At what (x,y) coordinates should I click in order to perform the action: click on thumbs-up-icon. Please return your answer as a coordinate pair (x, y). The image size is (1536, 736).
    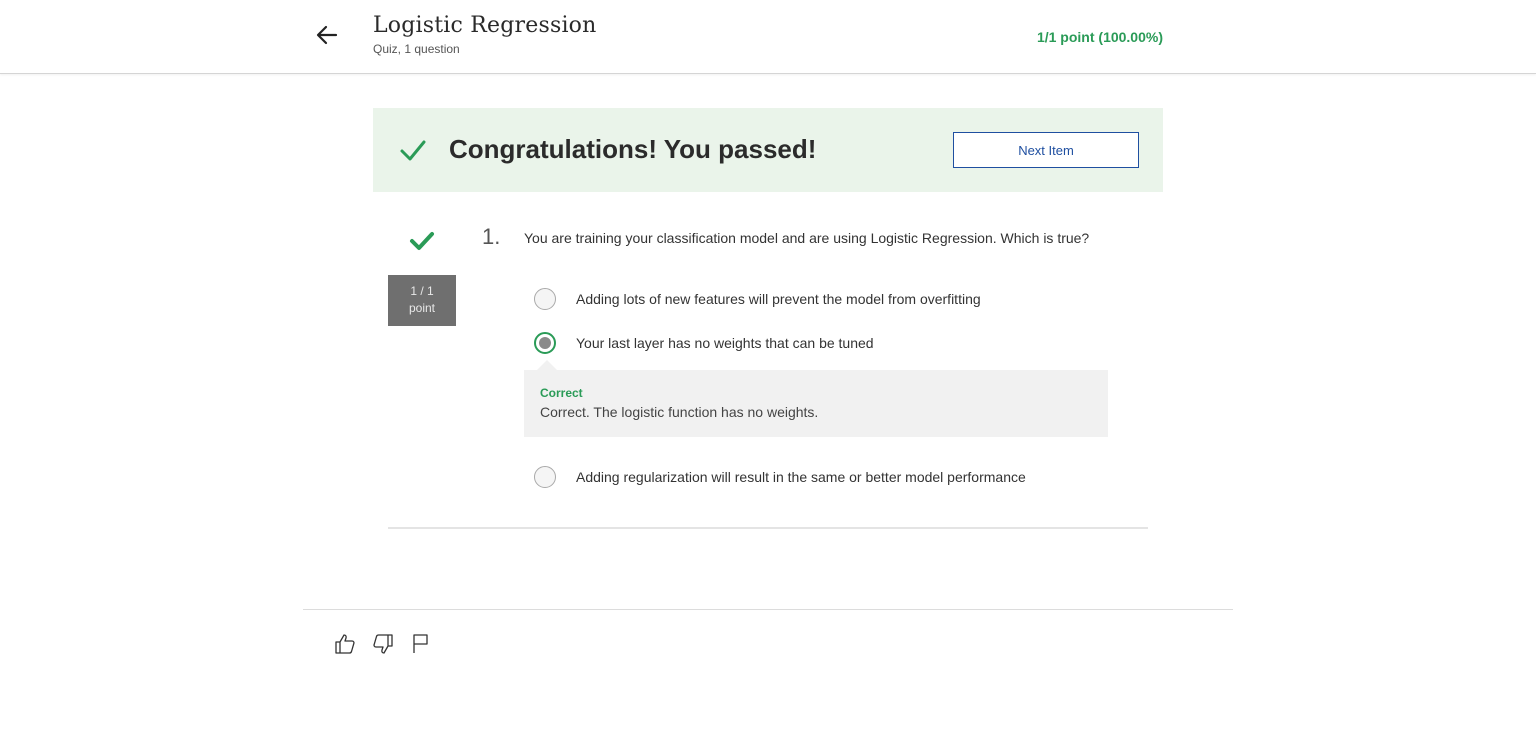
    Looking at the image, I should click on (345, 644).